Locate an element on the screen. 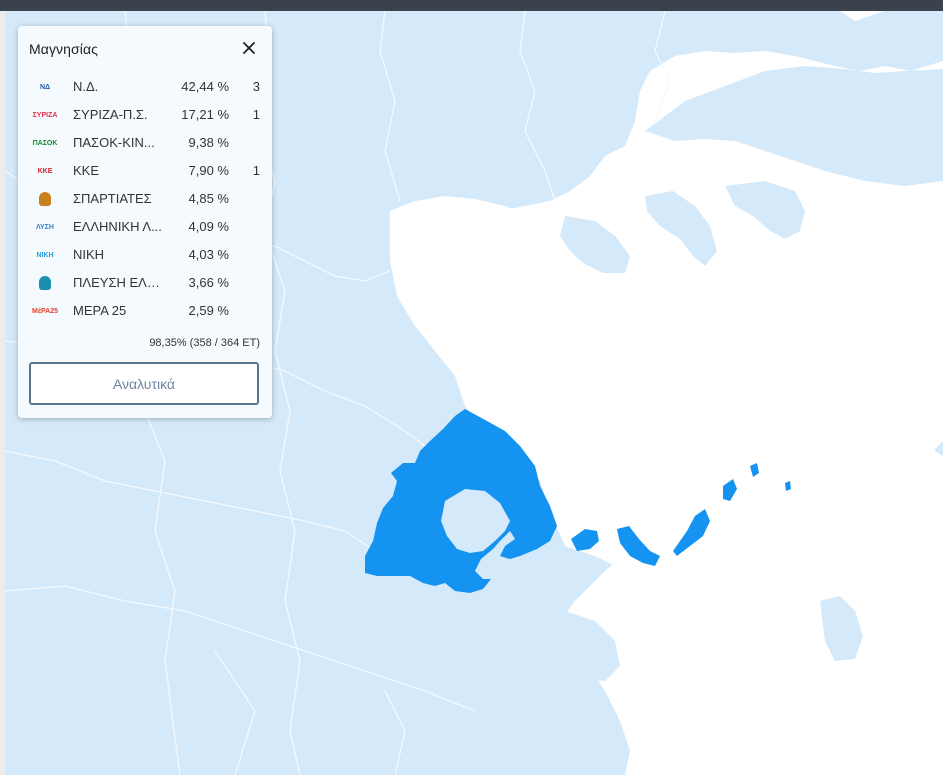 The height and width of the screenshot is (775, 943). party-name: ΜΕΡΑ 25 is located at coordinates (100, 310).